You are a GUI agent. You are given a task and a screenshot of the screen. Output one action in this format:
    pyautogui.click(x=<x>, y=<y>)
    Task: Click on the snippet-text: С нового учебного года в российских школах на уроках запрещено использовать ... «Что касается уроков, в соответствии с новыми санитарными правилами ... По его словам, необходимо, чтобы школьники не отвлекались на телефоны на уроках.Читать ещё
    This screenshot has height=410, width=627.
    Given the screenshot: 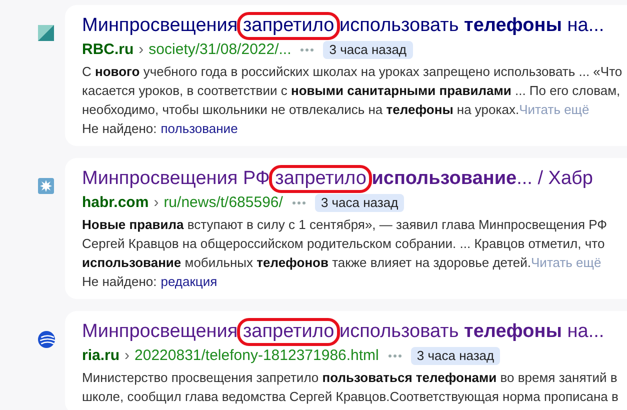 What is the action you would take?
    pyautogui.click(x=353, y=91)
    